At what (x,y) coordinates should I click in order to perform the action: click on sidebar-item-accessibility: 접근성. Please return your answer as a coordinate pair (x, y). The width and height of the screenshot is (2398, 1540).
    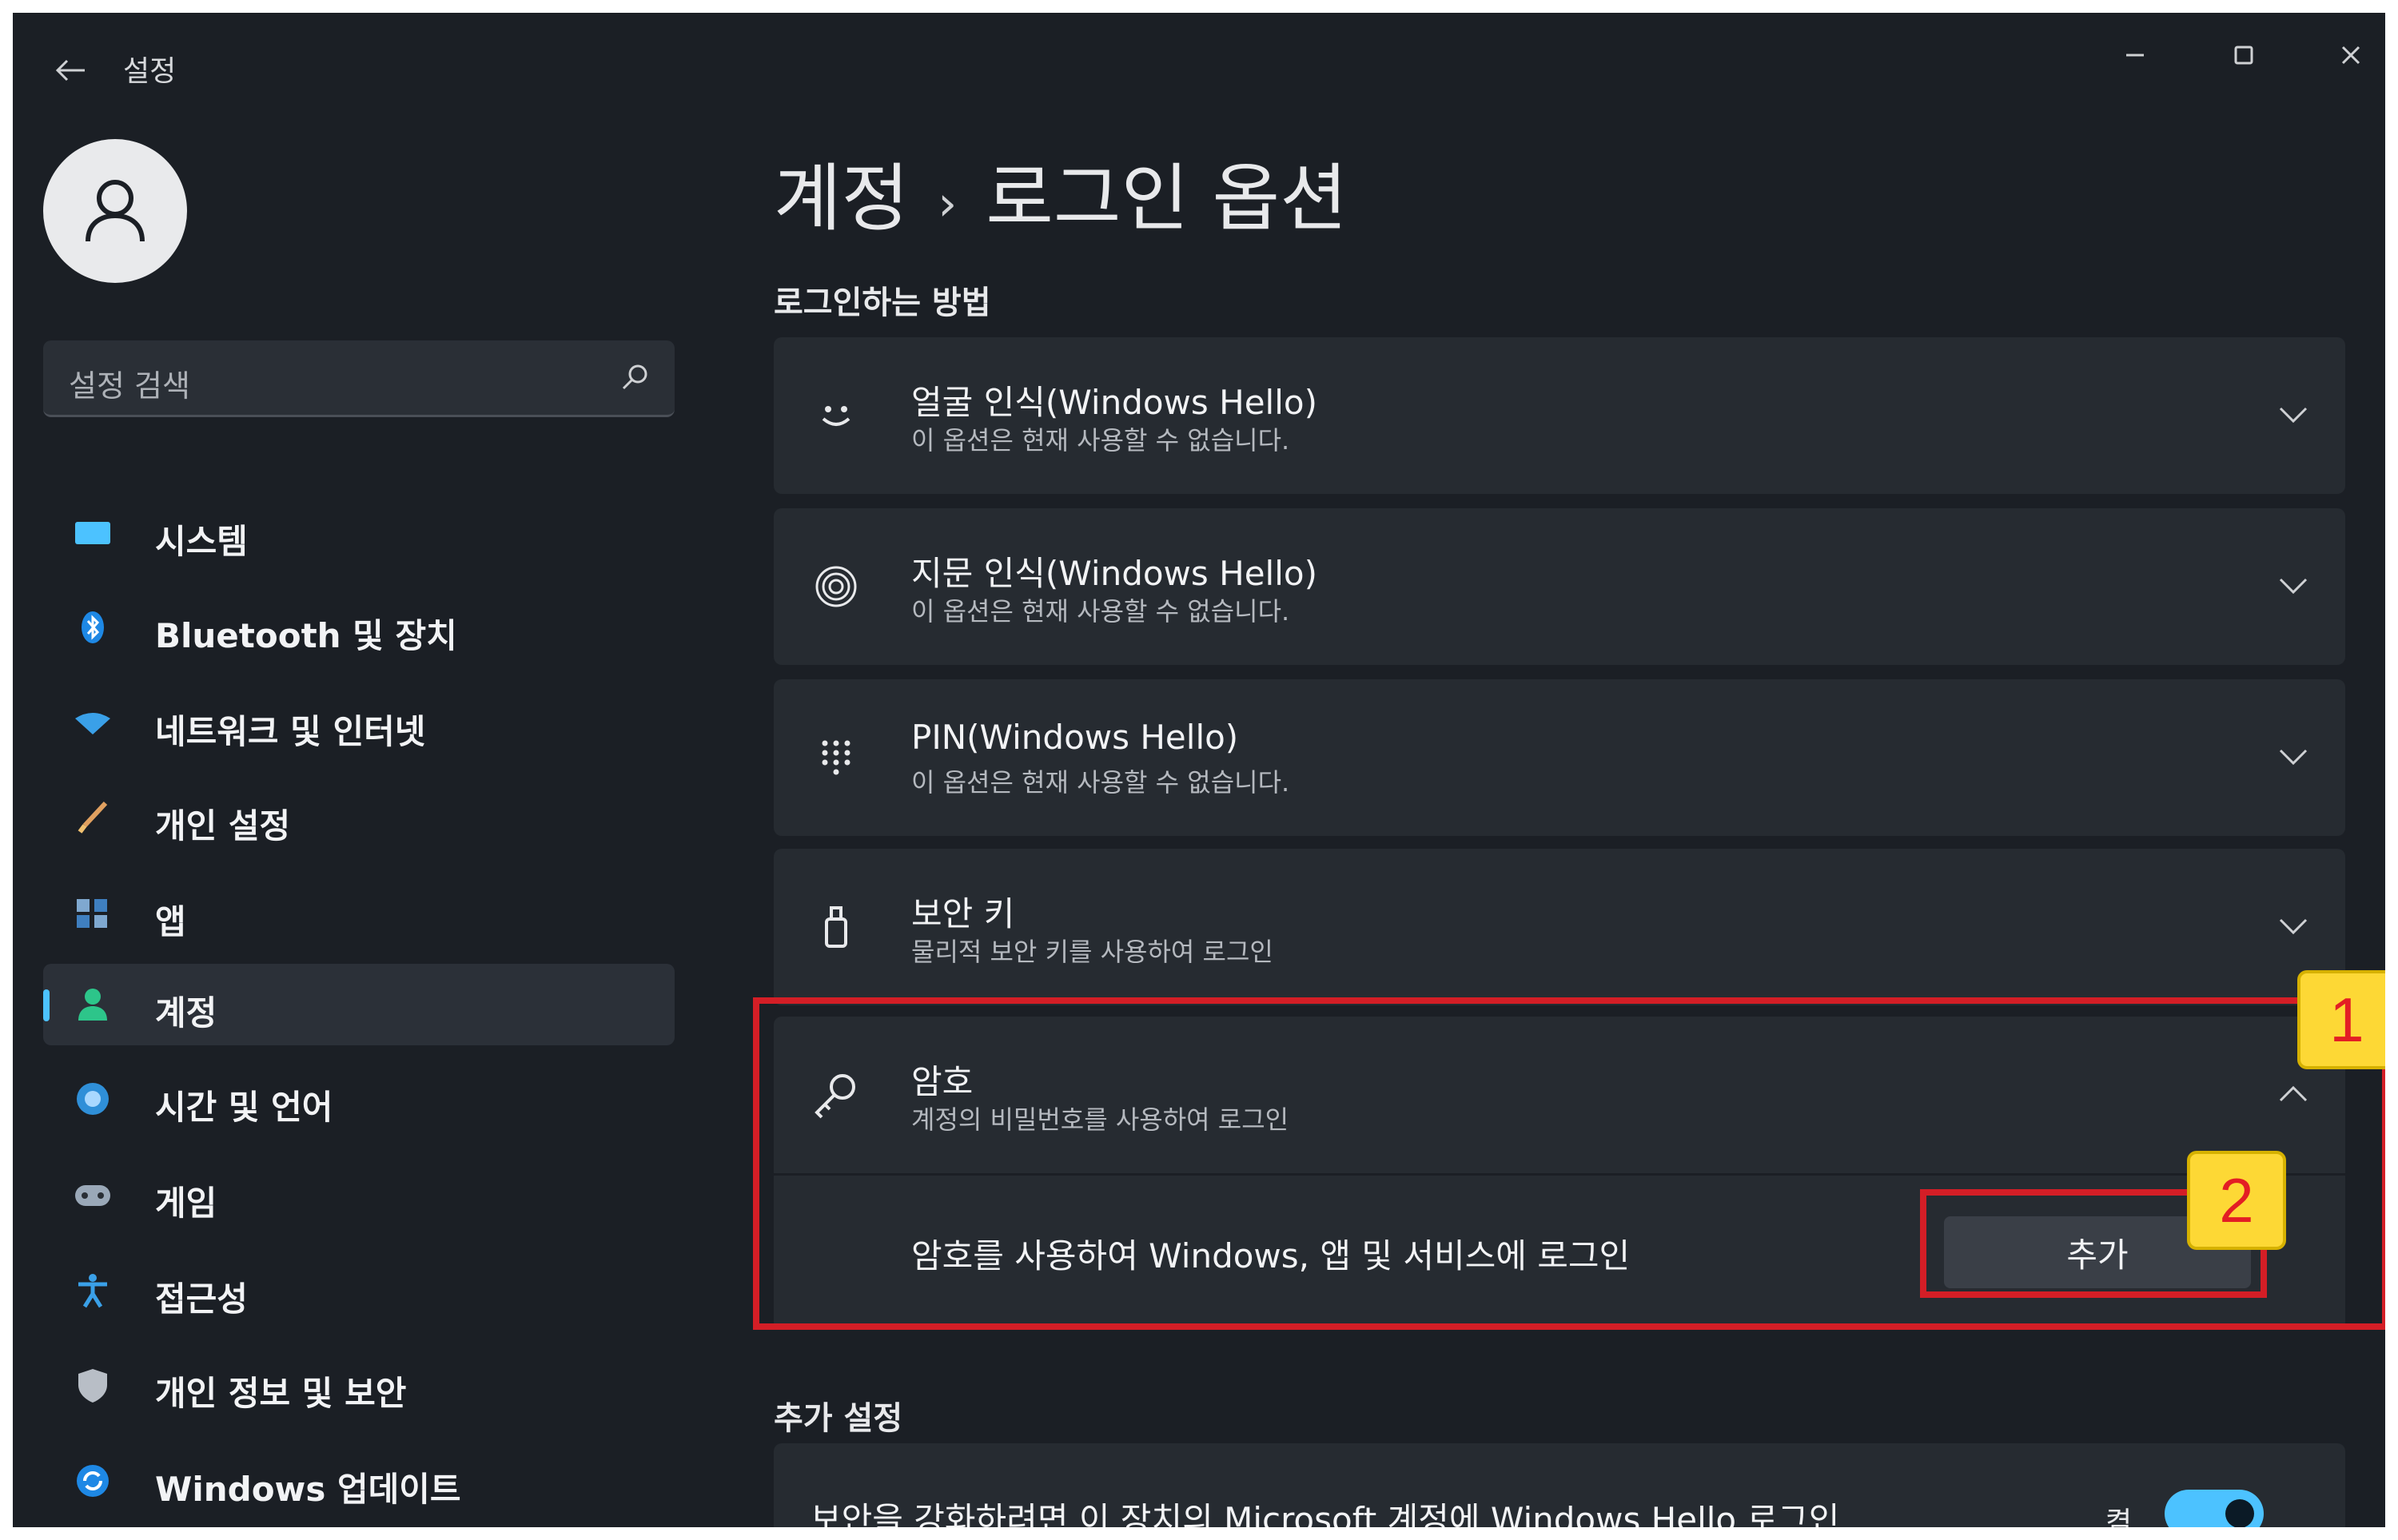
    Looking at the image, I should click on (359, 1290).